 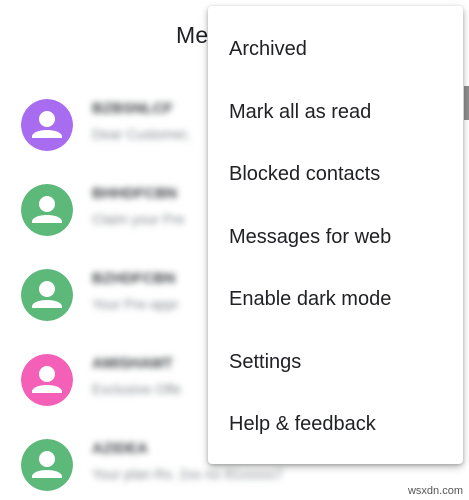 What do you see at coordinates (335, 299) in the screenshot?
I see `menu-item-dark-mode: Enable dark mode` at bounding box center [335, 299].